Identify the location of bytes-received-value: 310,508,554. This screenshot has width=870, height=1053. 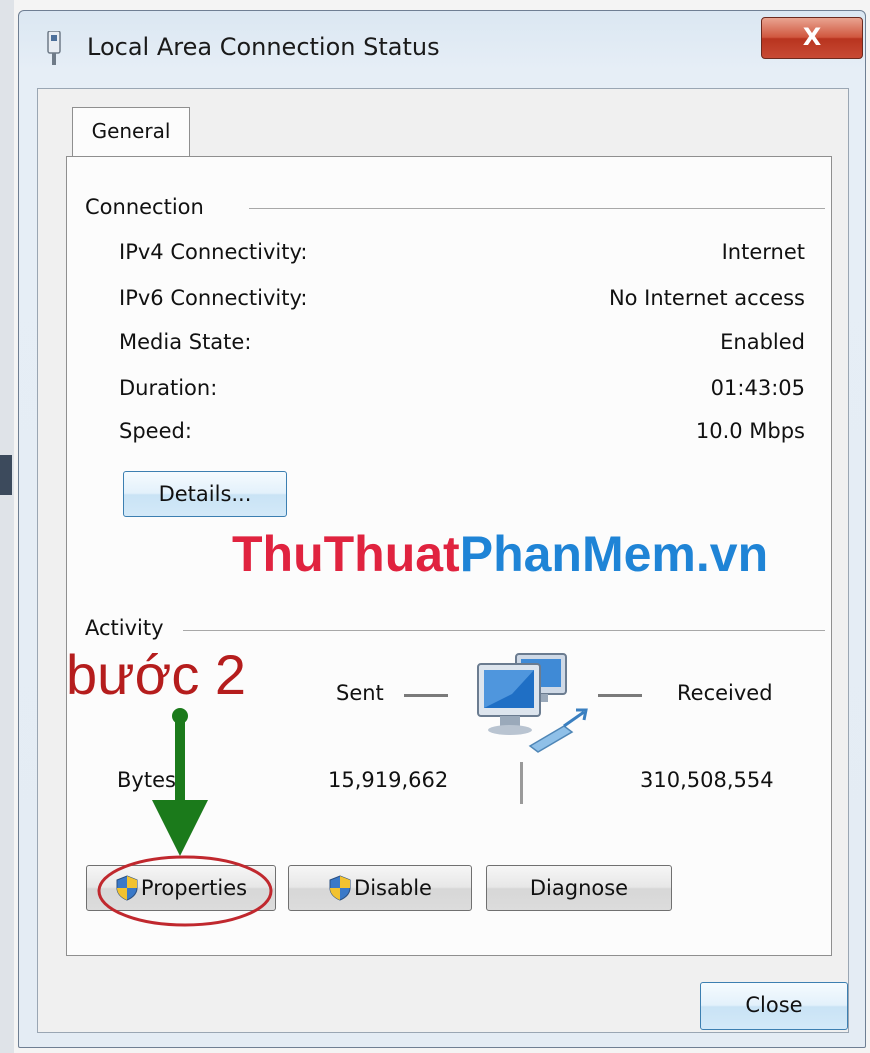
(707, 780).